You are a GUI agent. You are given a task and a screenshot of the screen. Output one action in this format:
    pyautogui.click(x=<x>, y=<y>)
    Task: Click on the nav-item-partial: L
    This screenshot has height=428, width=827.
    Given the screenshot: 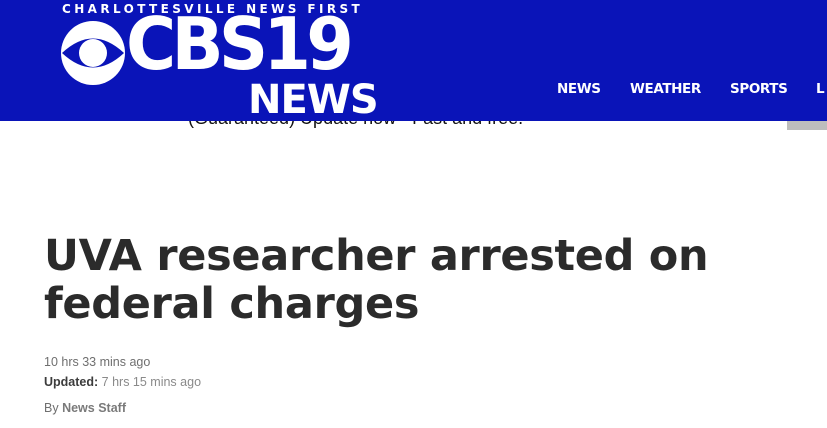 What is the action you would take?
    pyautogui.click(x=820, y=89)
    